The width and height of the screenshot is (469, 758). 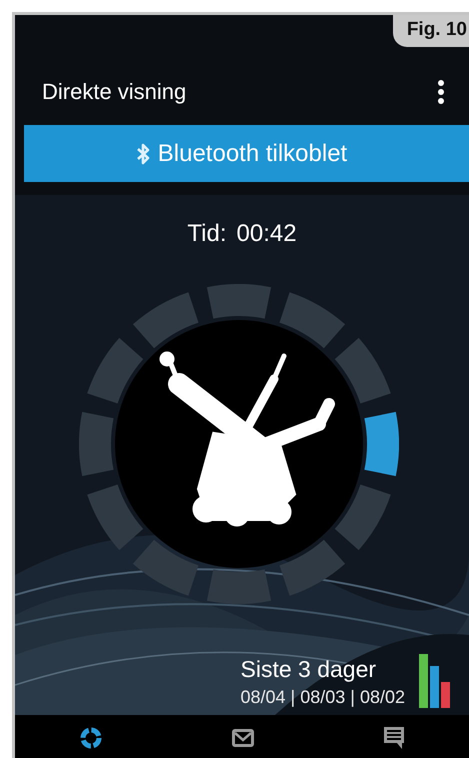 What do you see at coordinates (435, 681) in the screenshot?
I see `bar-chart-icon` at bounding box center [435, 681].